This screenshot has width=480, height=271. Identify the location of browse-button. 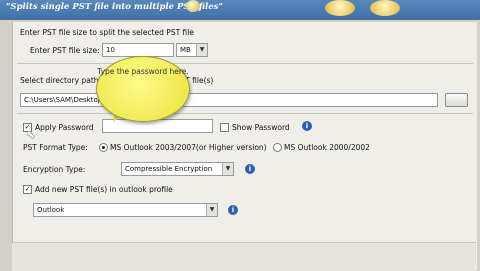
(456, 100).